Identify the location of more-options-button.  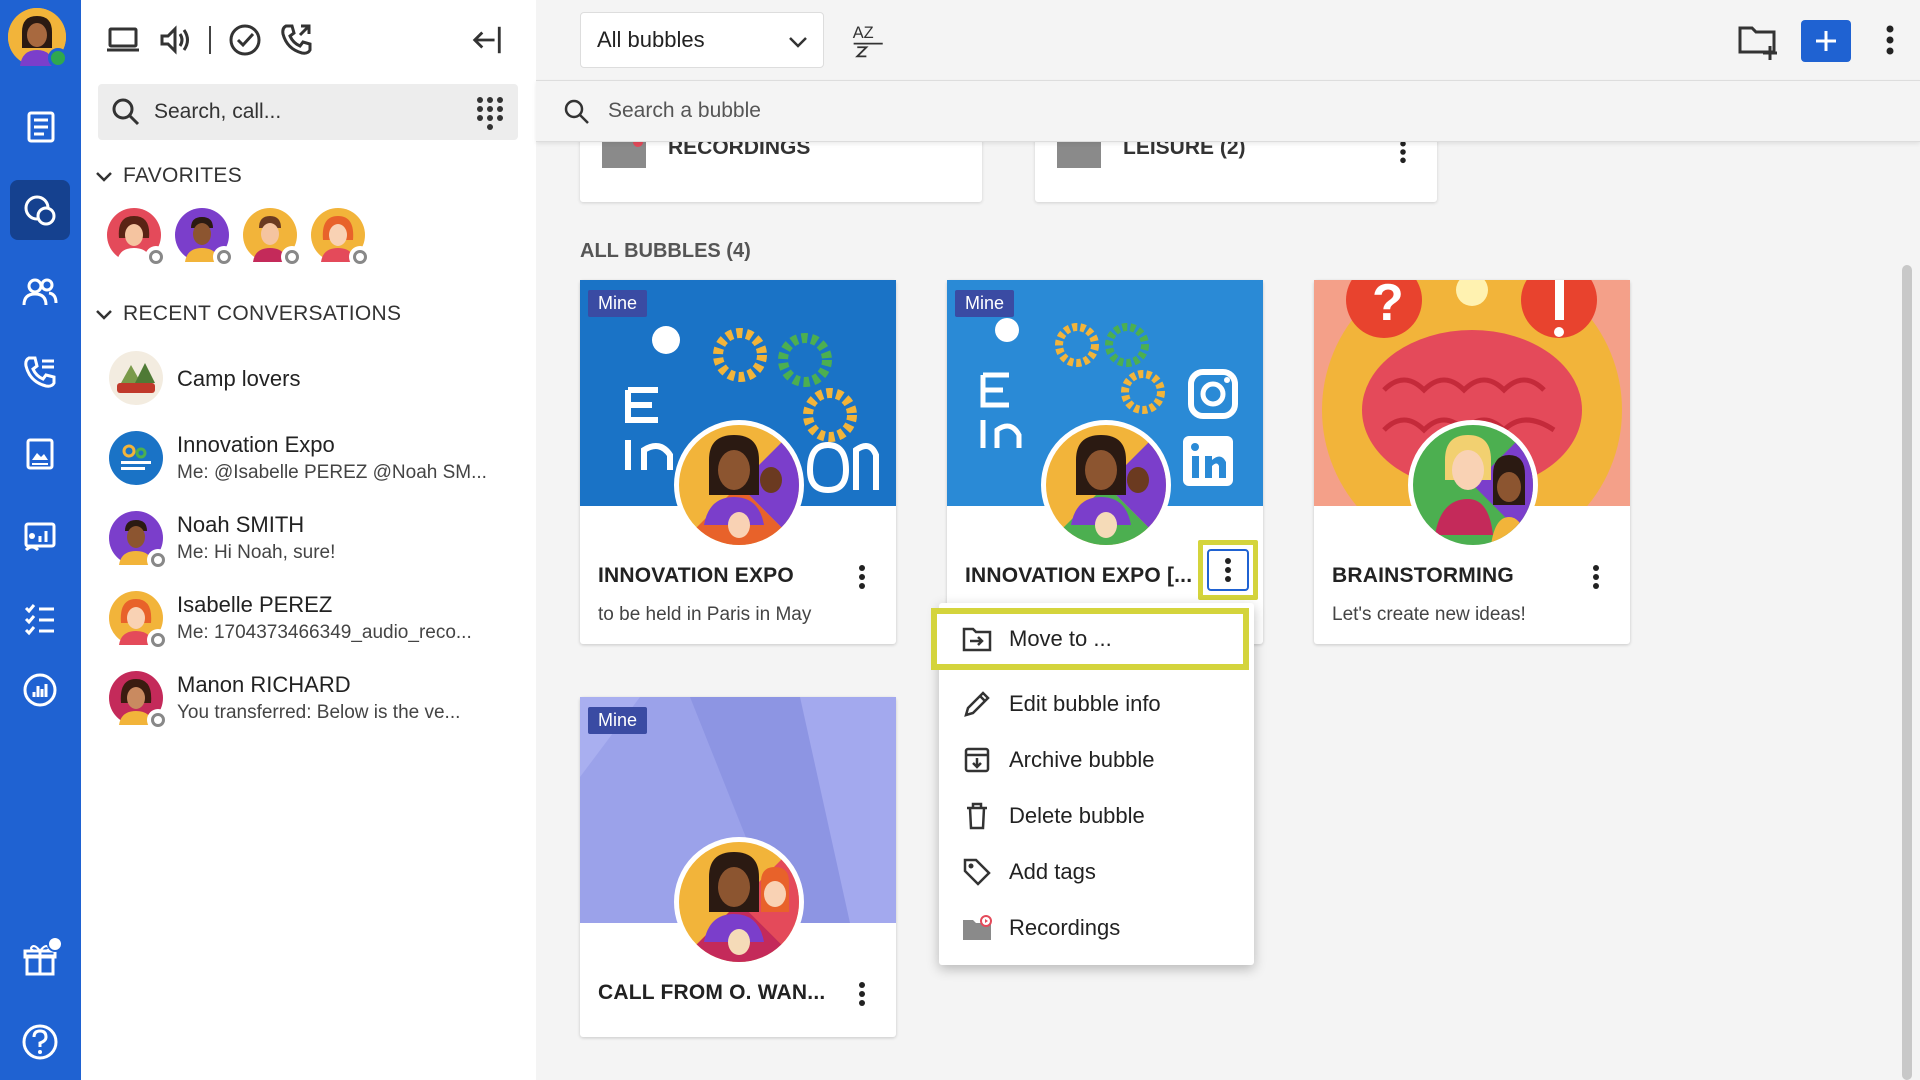
(1890, 40).